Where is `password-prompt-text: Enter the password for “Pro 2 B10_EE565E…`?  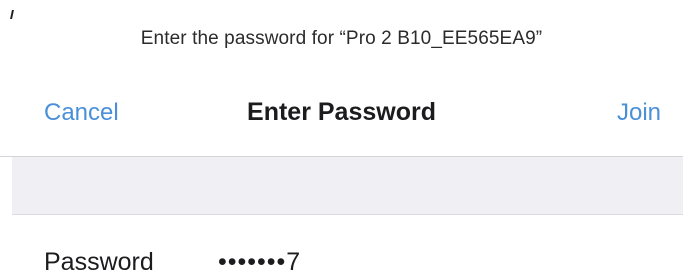 password-prompt-text: Enter the password for “Pro 2 B10_EE565E… is located at coordinates (341, 38).